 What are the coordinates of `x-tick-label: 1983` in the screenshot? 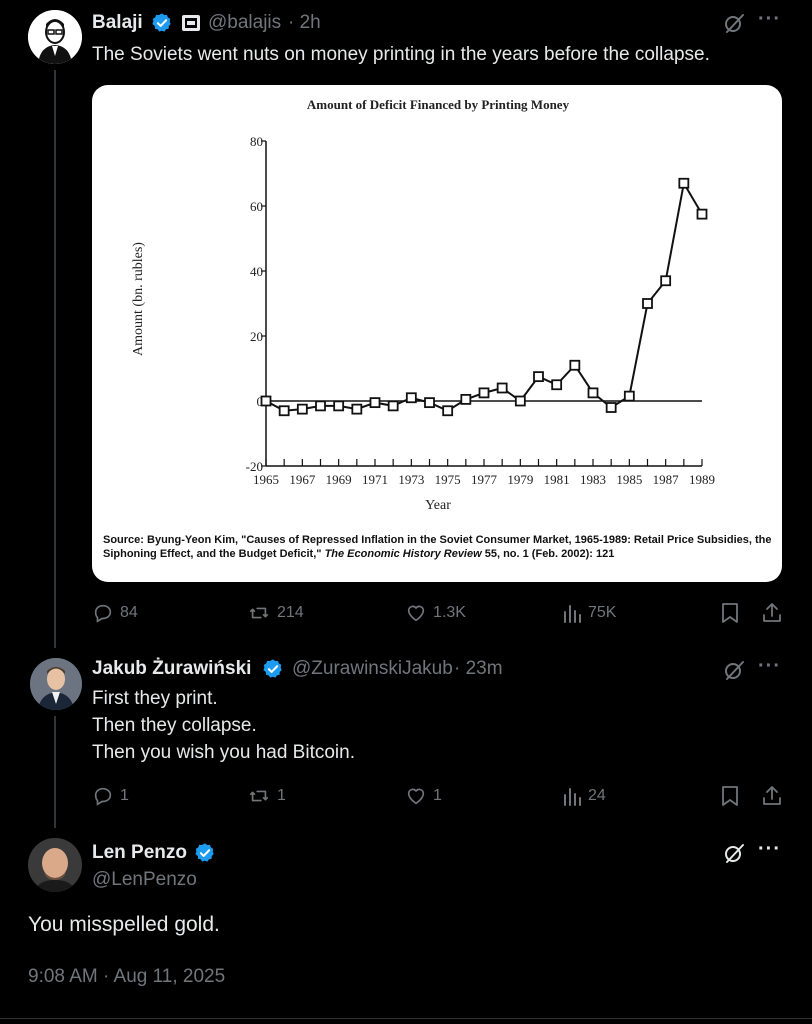 It's located at (593, 479).